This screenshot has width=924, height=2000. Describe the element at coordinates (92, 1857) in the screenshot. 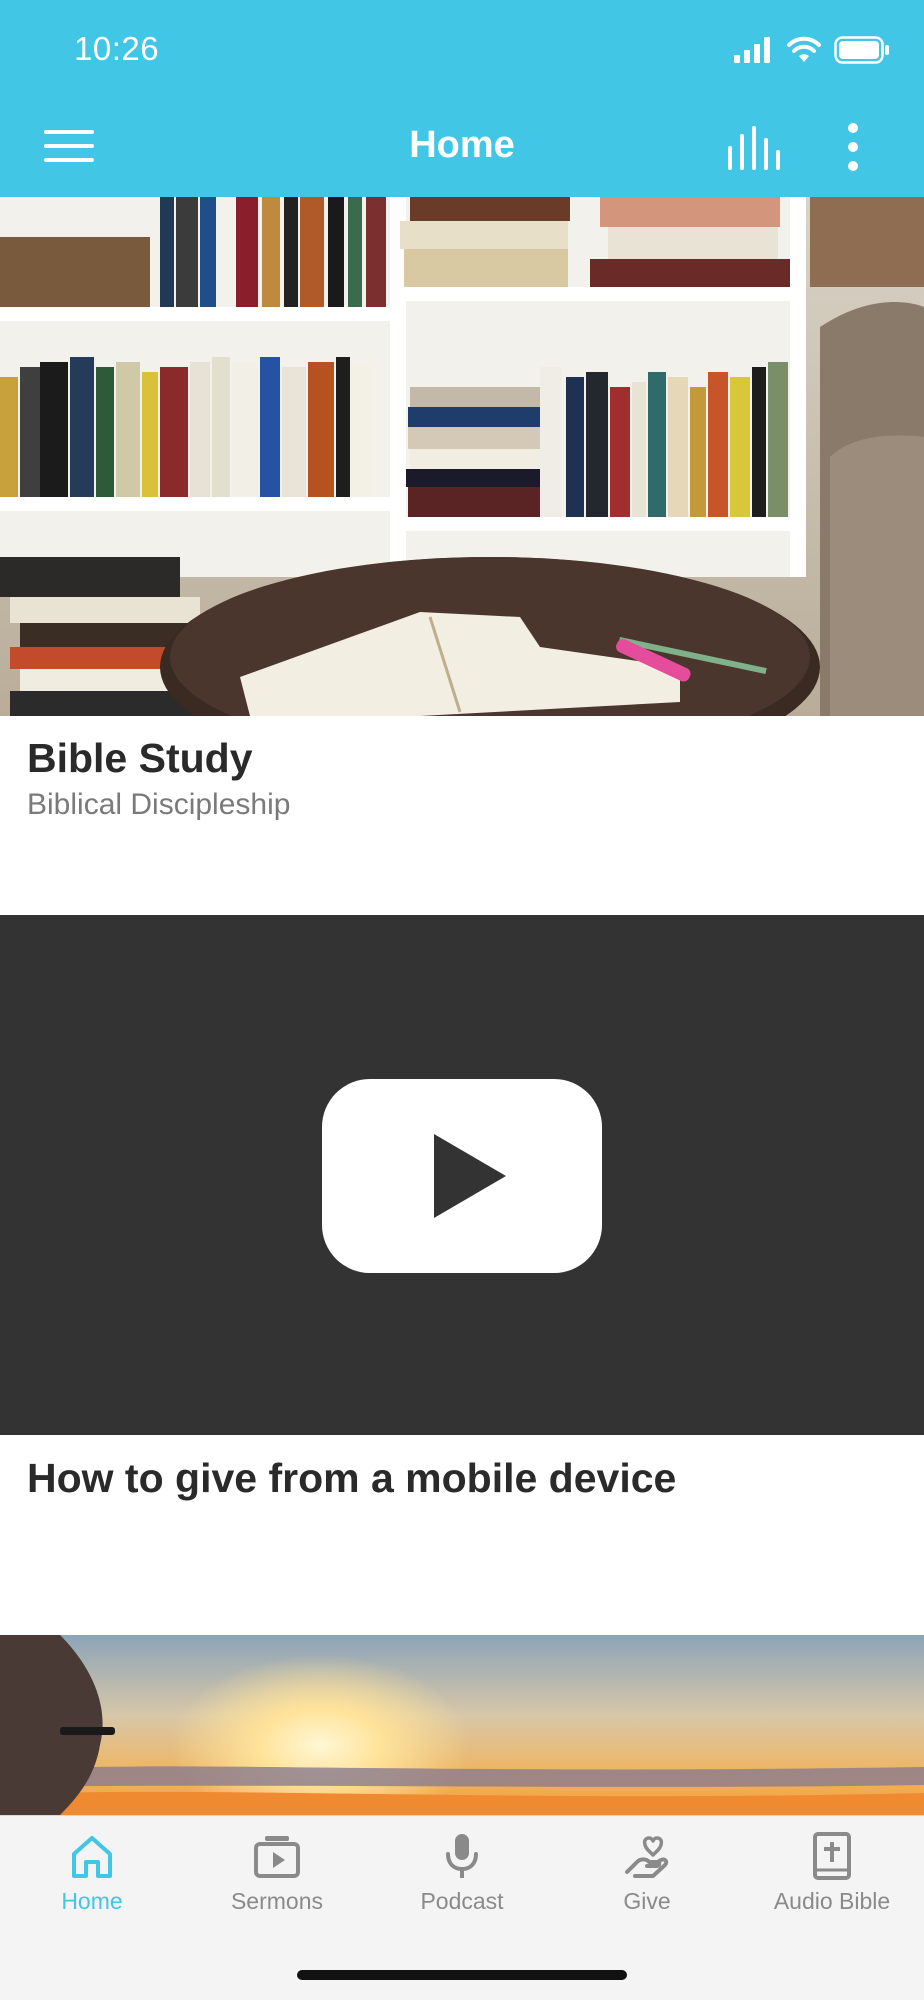

I see `home-icon` at that location.